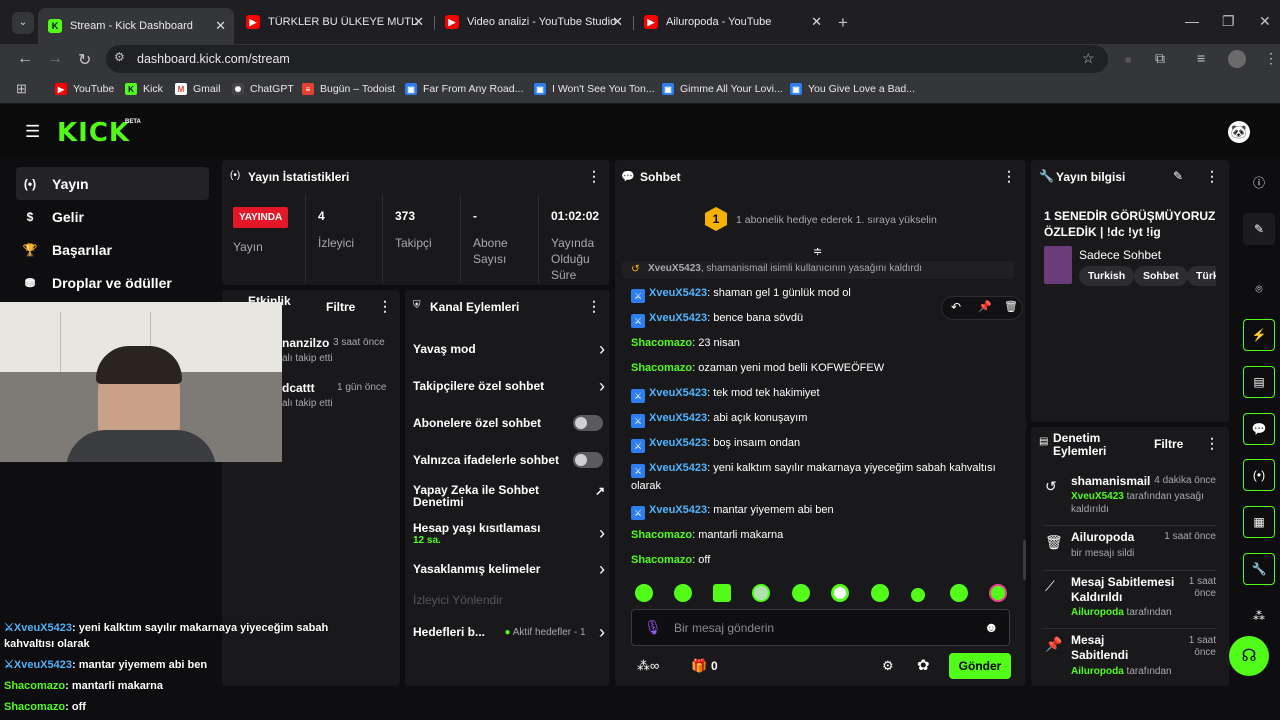 The height and width of the screenshot is (720, 1280). I want to click on document-icon: ▤, so click(1259, 382).